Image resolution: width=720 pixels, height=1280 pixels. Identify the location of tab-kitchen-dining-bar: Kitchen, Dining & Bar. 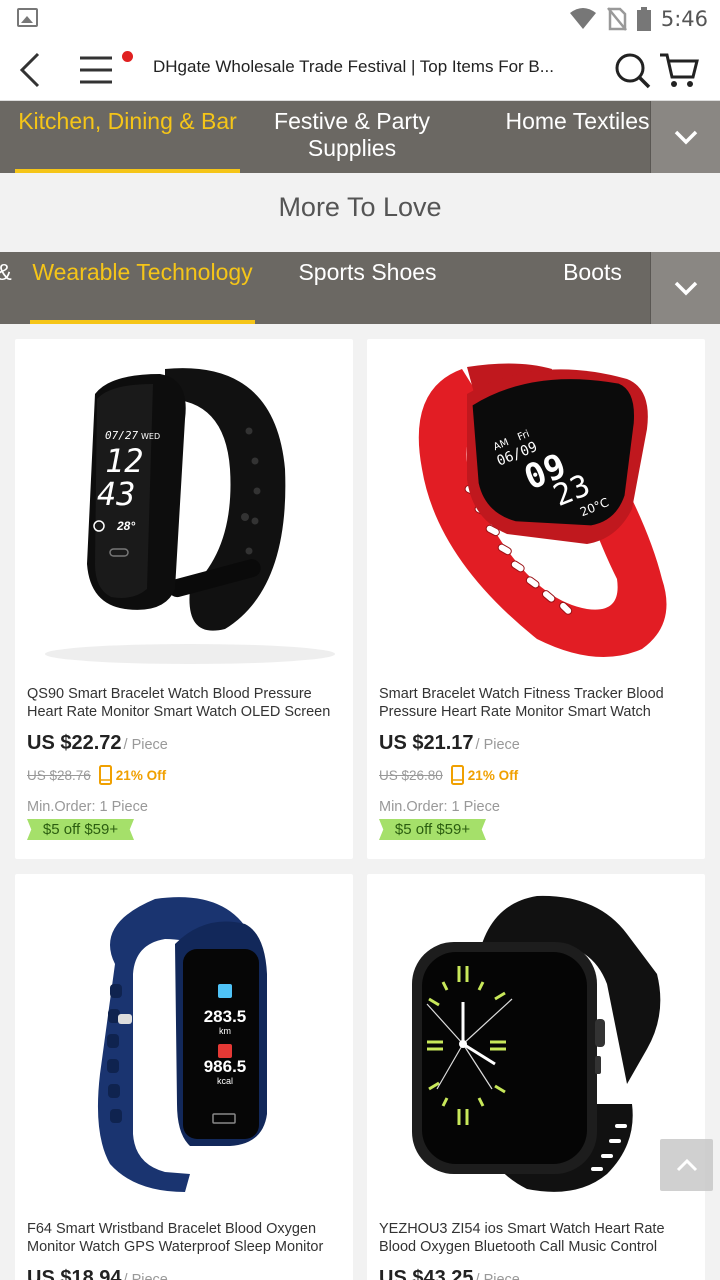
(127, 137).